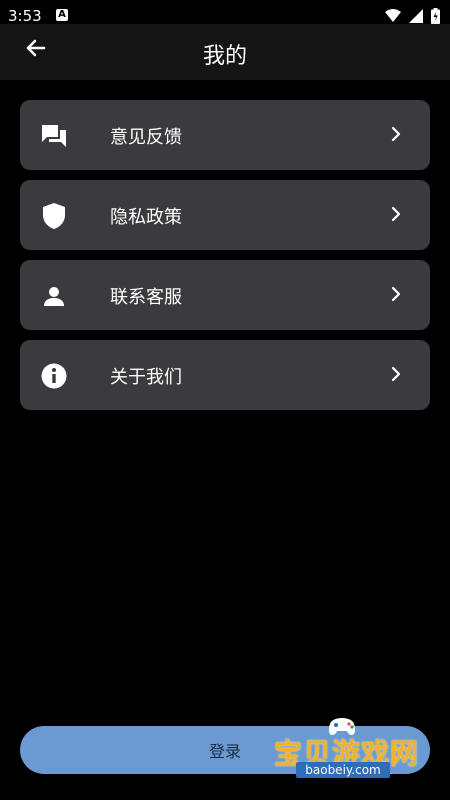  Describe the element at coordinates (349, 746) in the screenshot. I see `watermark-logo: 宝贝游戏网 baobeiy.com` at that location.